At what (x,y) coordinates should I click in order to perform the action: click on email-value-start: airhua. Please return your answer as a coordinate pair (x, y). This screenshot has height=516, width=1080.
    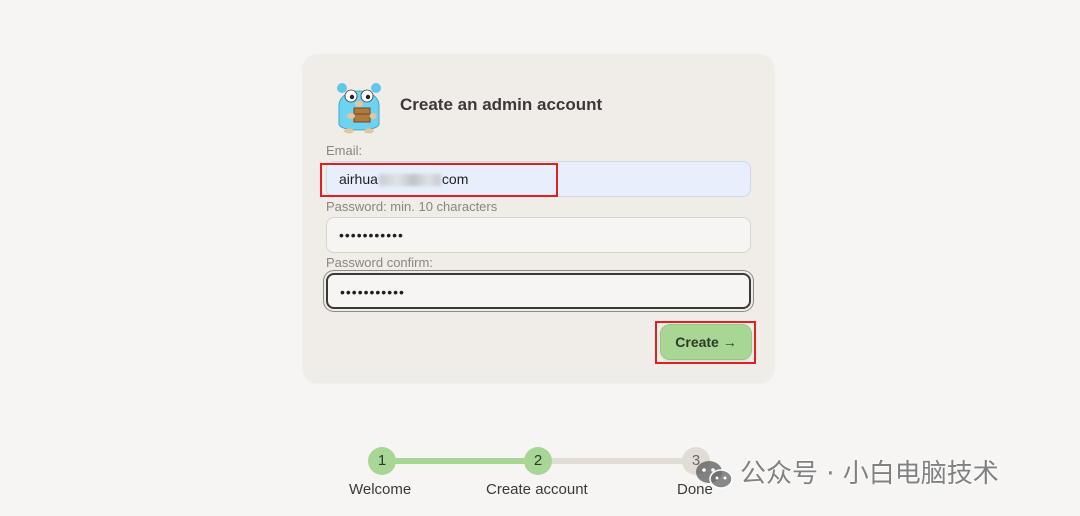
    Looking at the image, I should click on (358, 179).